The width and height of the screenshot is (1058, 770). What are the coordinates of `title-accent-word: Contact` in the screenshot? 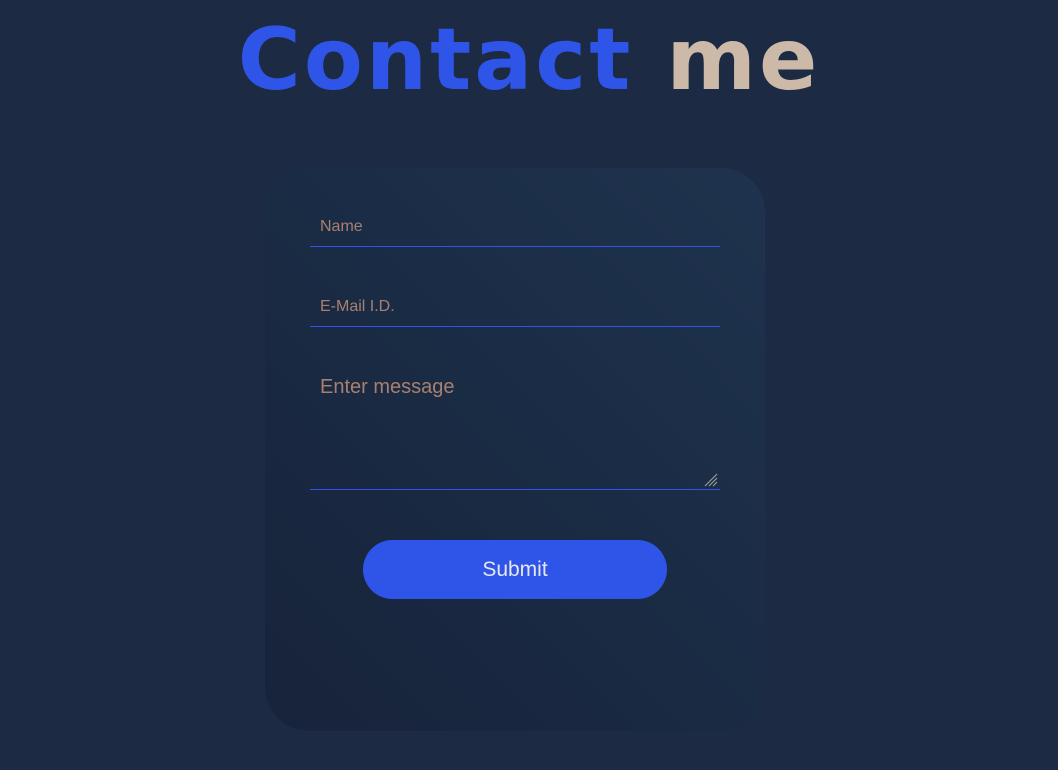 It's located at (435, 60).